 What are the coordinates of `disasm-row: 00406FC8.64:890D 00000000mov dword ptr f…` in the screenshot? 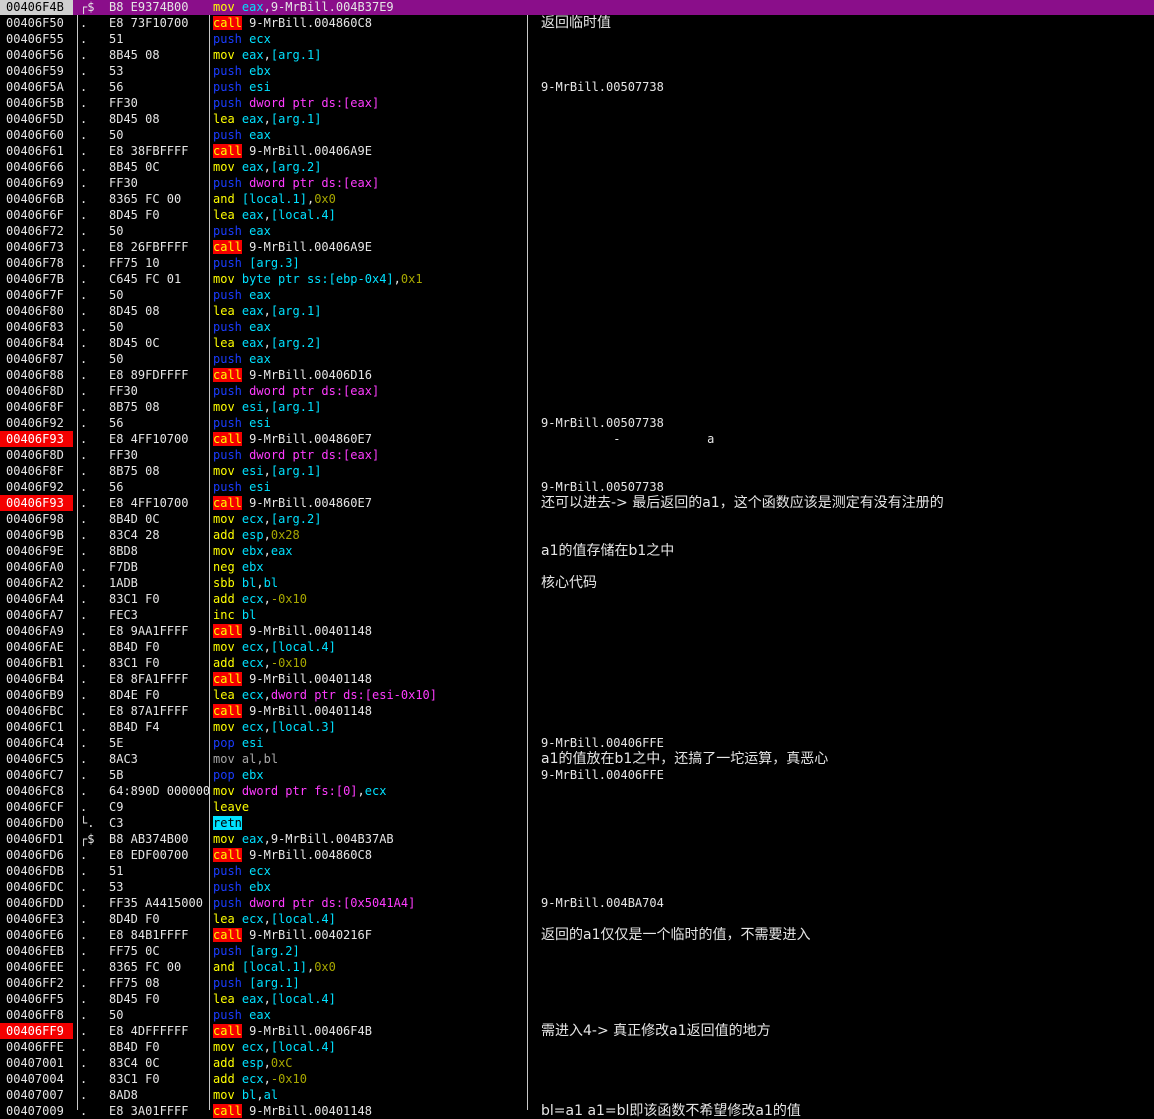 It's located at (577, 791).